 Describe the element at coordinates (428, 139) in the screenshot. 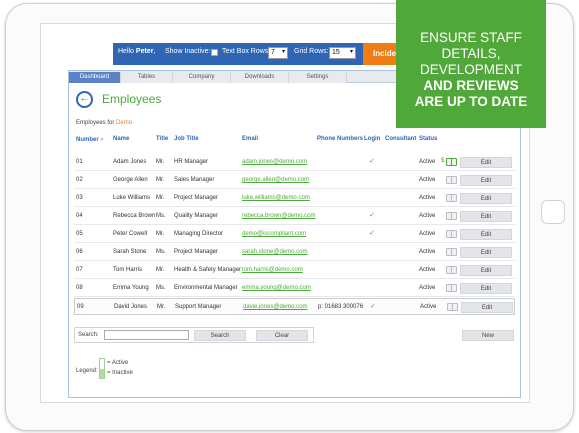

I see `col-header-status: Status` at that location.